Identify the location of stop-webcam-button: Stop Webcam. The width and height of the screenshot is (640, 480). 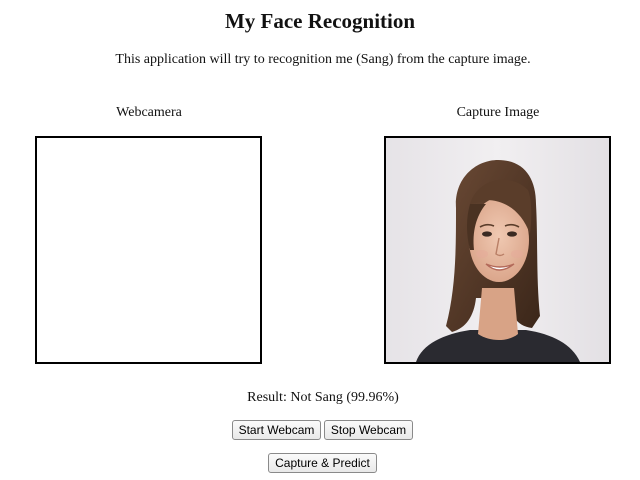
(368, 430).